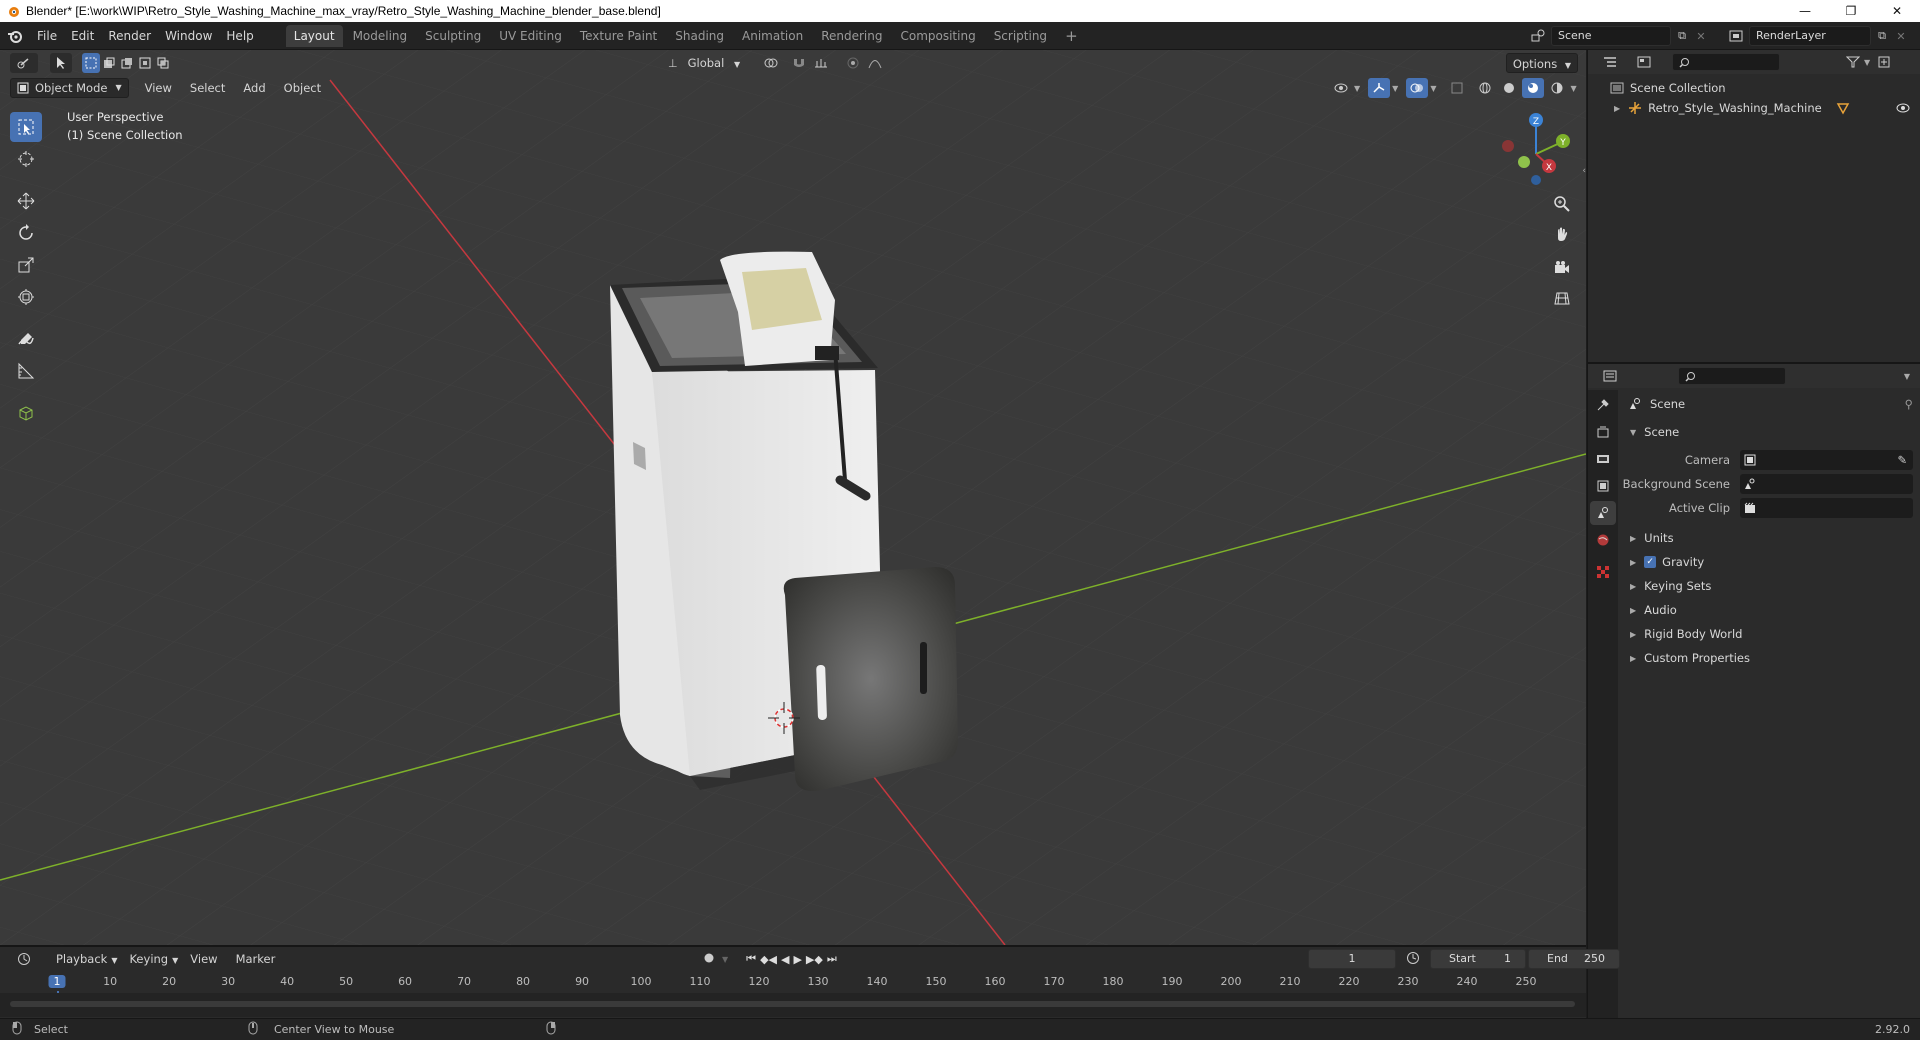  Describe the element at coordinates (1416, 959) in the screenshot. I see `preview-range-icon` at that location.